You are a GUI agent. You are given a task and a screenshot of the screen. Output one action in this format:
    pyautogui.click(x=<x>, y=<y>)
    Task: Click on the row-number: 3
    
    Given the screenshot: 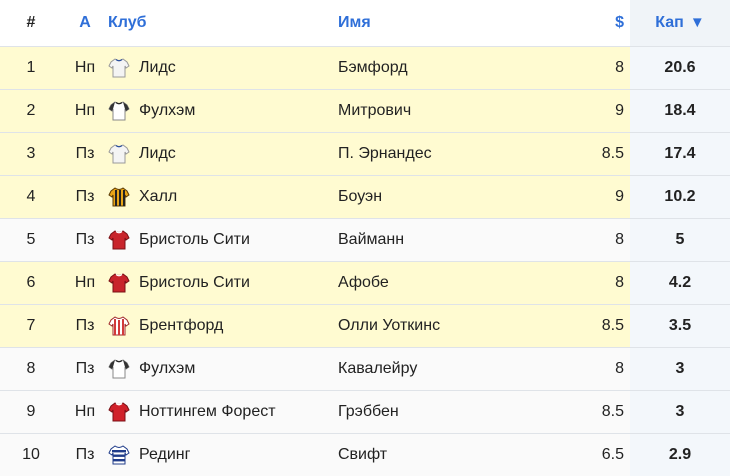 What is the action you would take?
    pyautogui.click(x=31, y=154)
    